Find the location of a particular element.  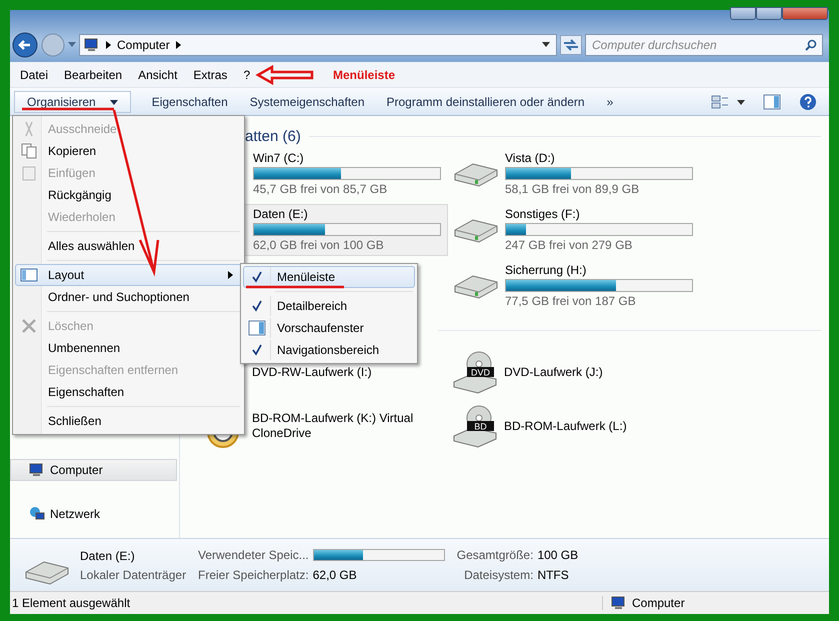

search-icon is located at coordinates (811, 45).